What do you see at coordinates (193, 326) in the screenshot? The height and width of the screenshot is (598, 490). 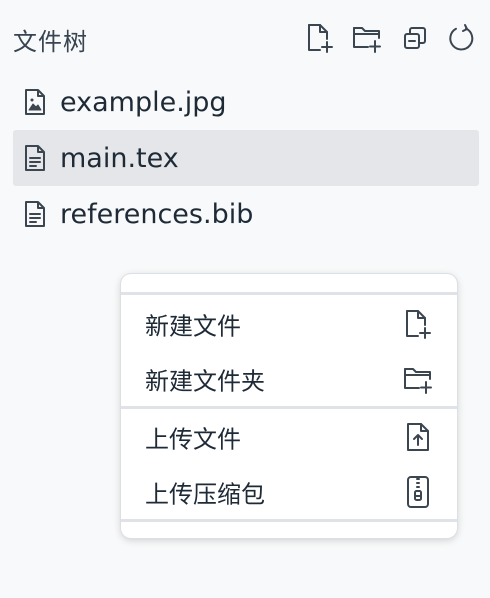 I see `menu-item-label: 新建文件` at bounding box center [193, 326].